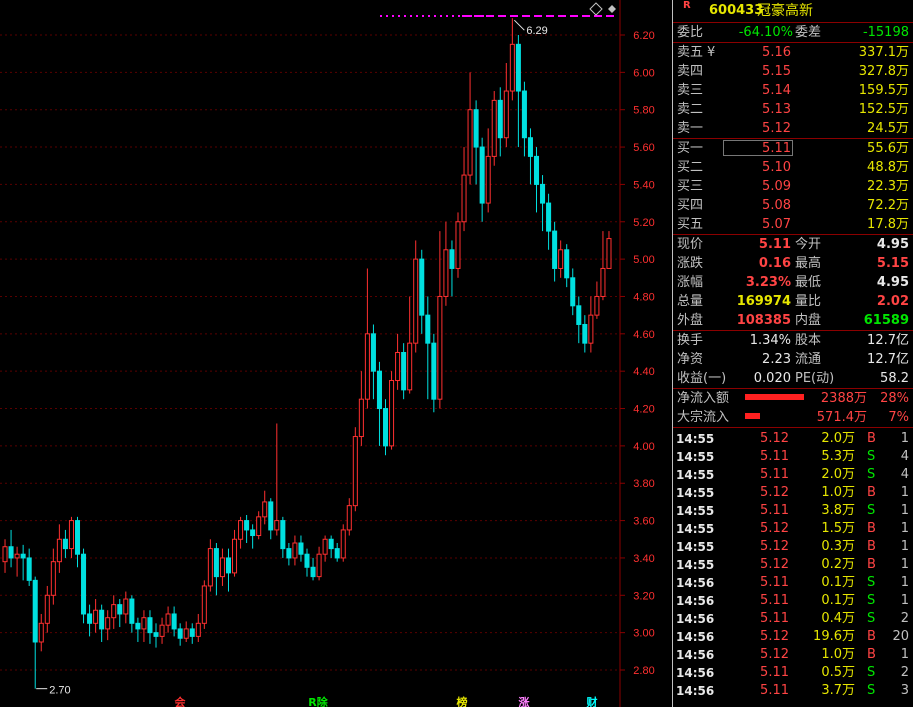 Image resolution: width=913 pixels, height=707 pixels. What do you see at coordinates (793, 205) in the screenshot?
I see `bid-row: 买四 5.08 72.2万` at bounding box center [793, 205].